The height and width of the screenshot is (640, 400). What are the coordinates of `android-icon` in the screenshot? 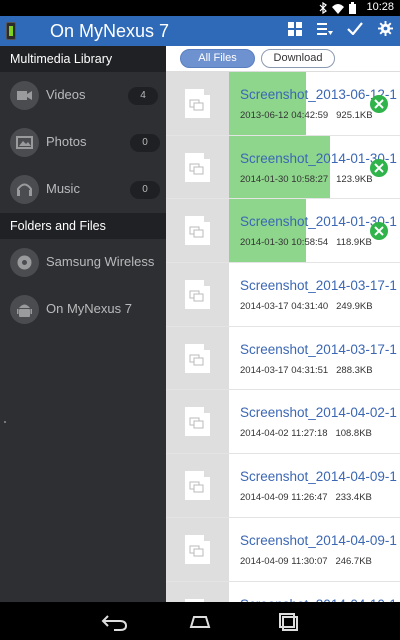 It's located at (24, 309).